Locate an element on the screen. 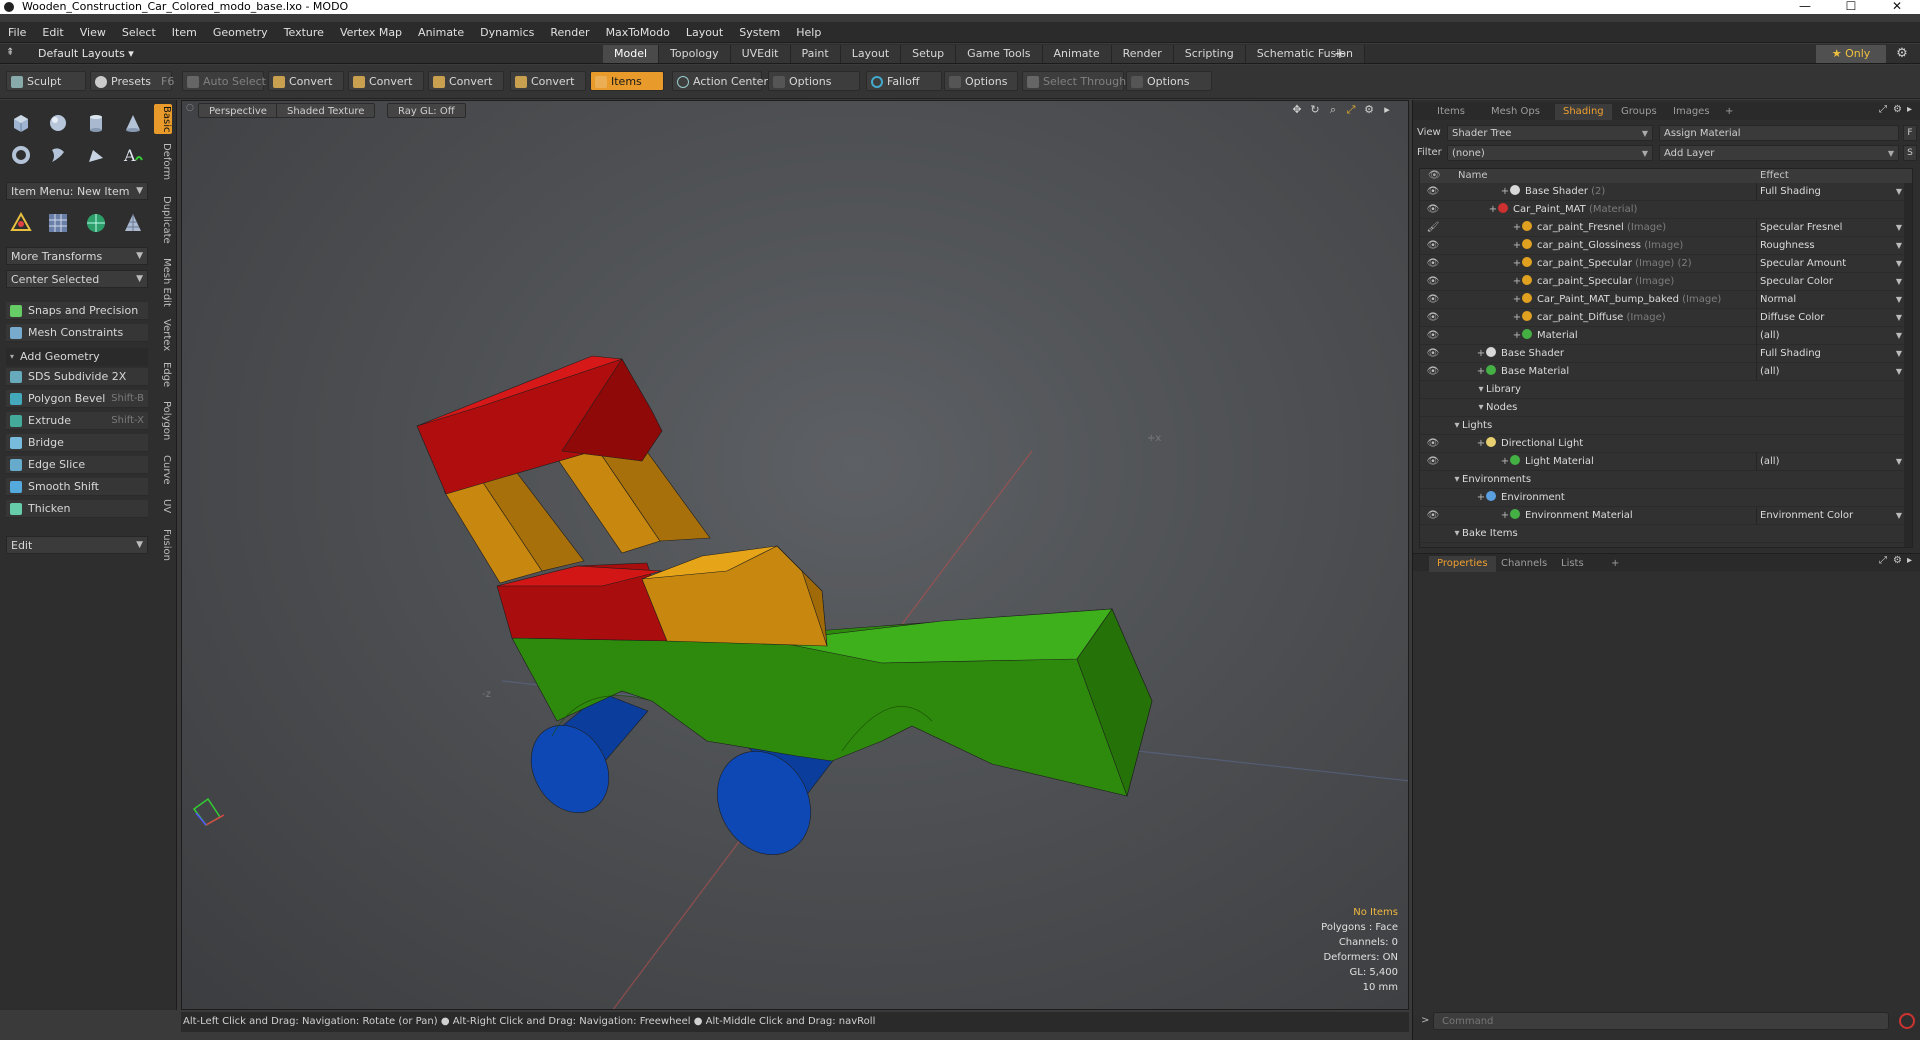 This screenshot has height=1040, width=1920. shaded-texture-button: Shaded Texture is located at coordinates (326, 110).